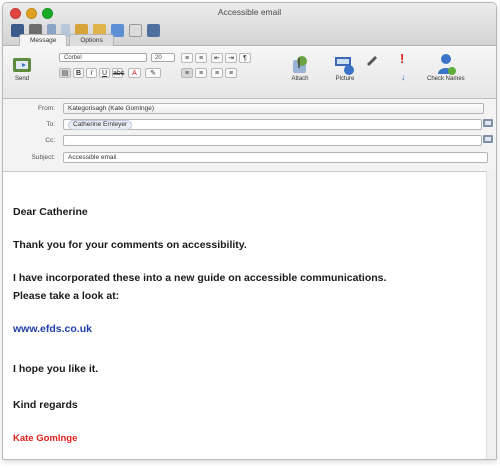 The image size is (500, 468). I want to click on to-row: To: Catherine Ernleyer, so click(249, 125).